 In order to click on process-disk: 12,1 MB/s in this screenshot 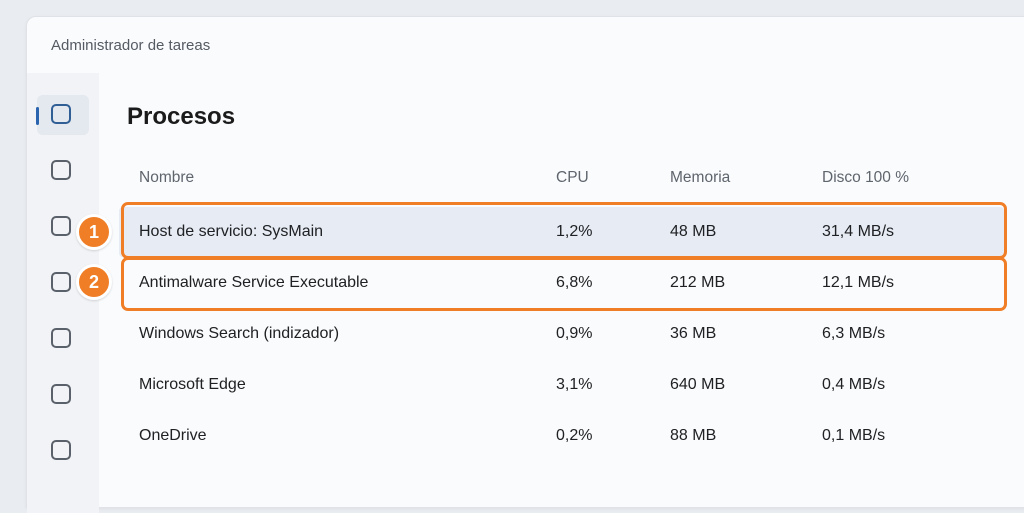, I will do `click(858, 282)`.